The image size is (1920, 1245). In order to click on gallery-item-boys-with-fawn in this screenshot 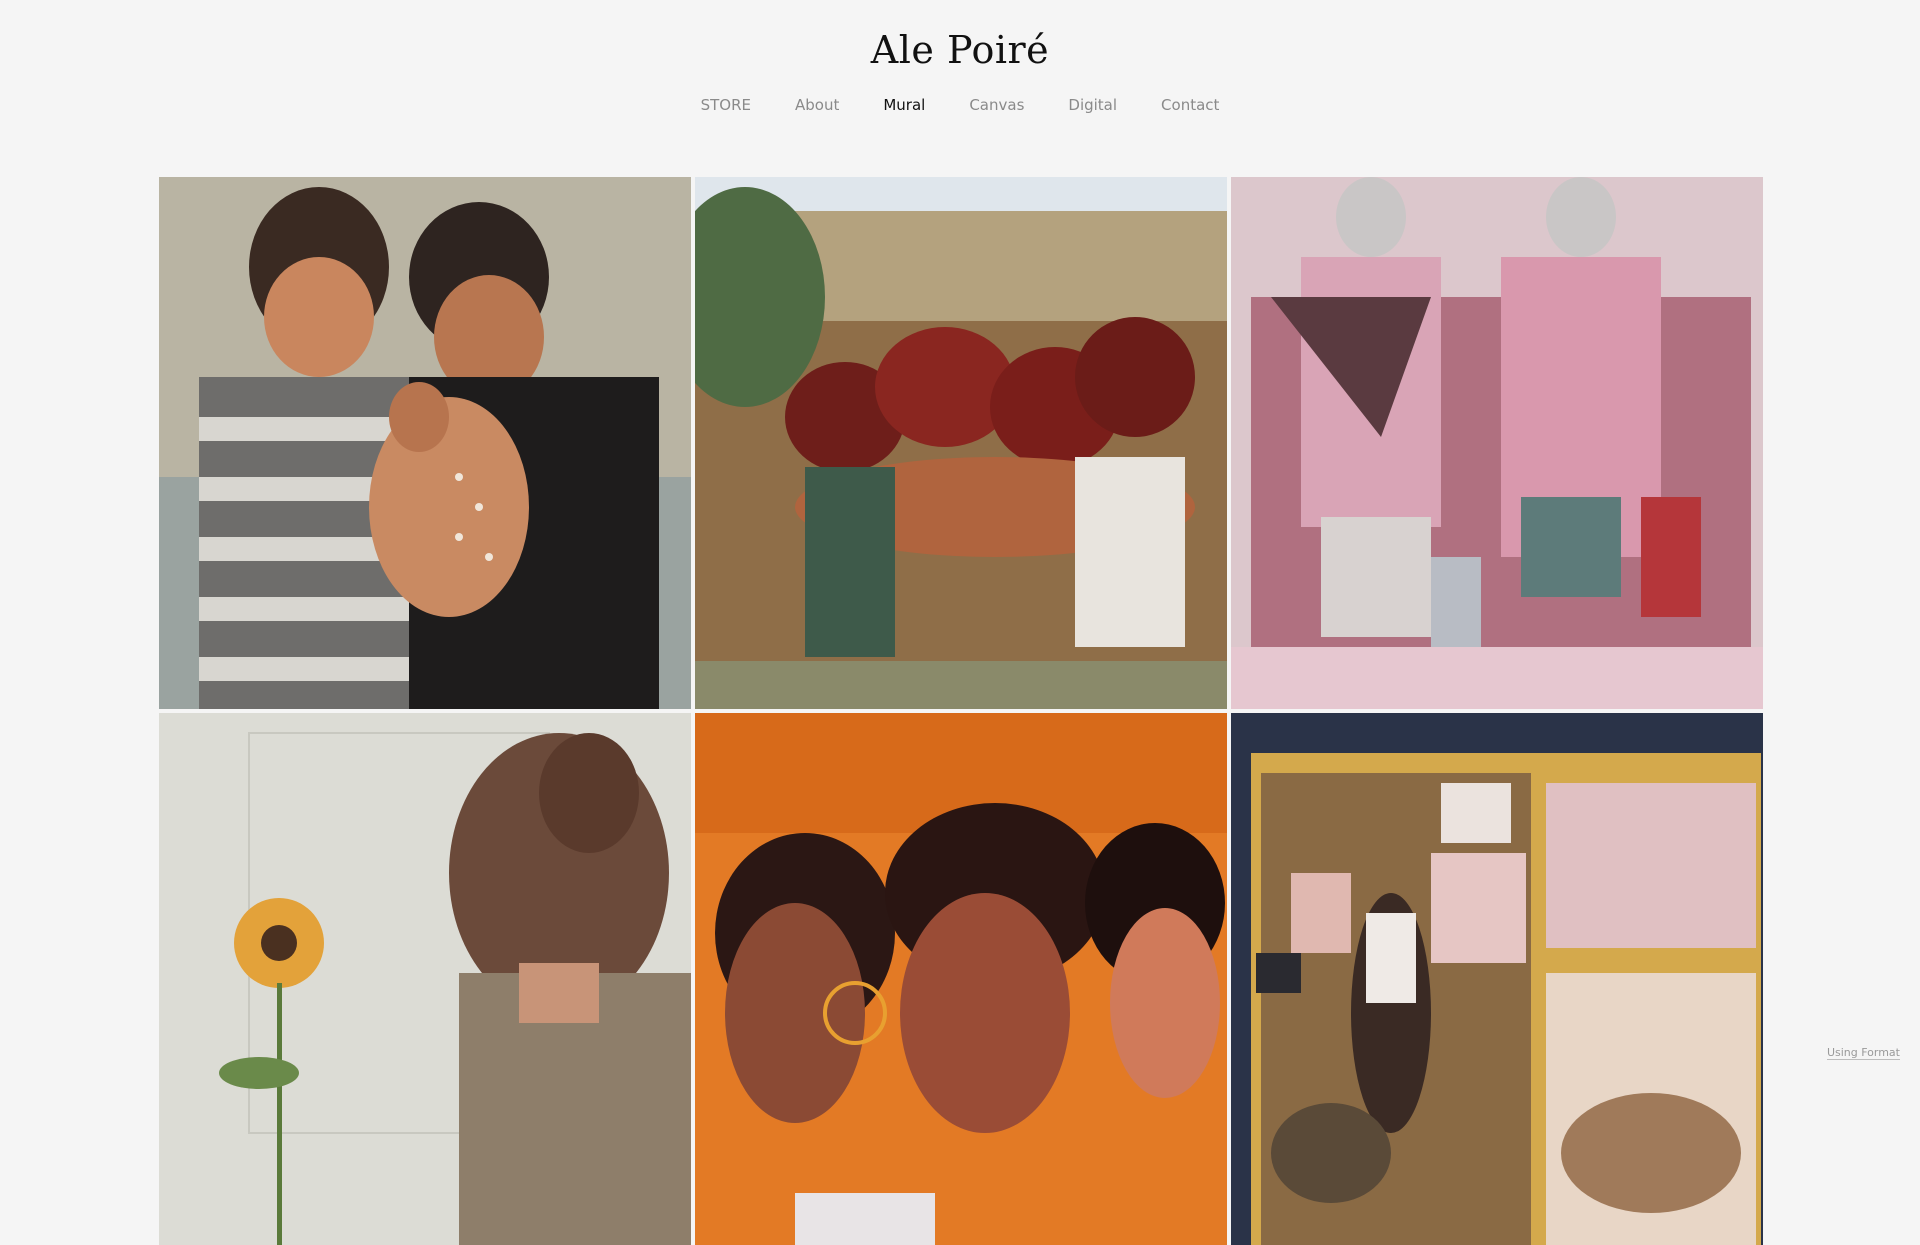, I will do `click(425, 443)`.